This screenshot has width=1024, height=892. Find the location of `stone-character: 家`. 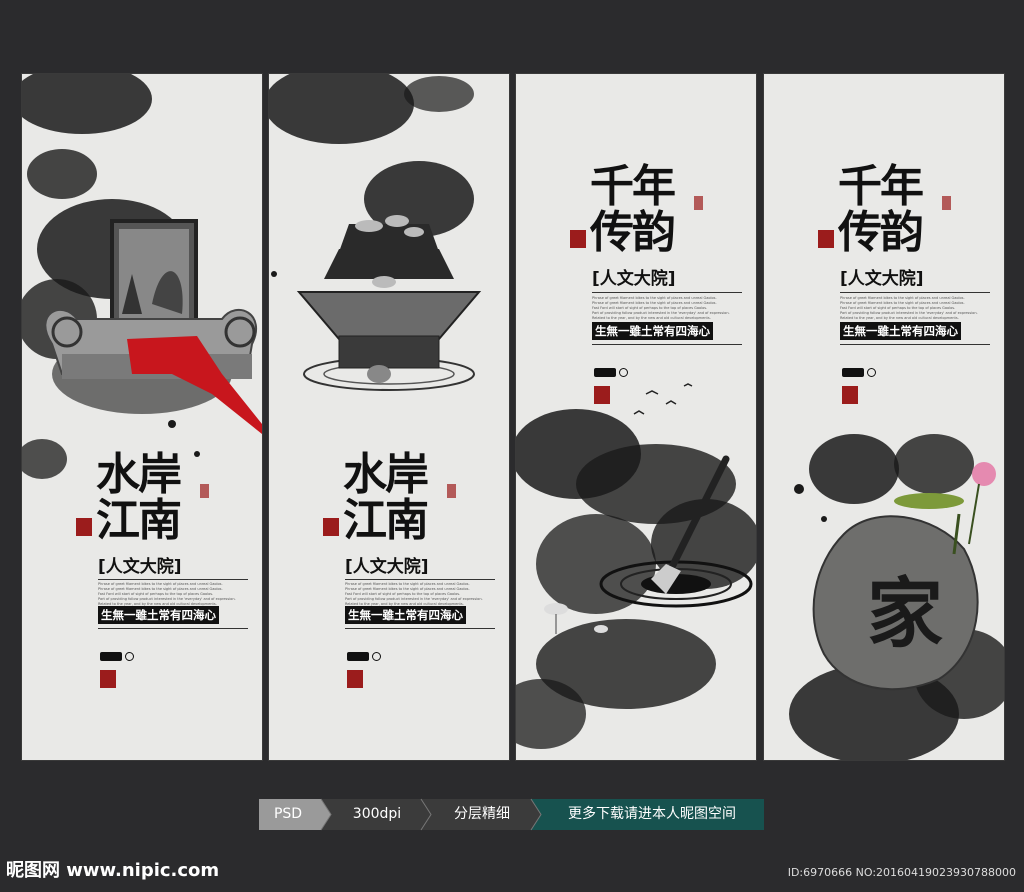

stone-character: 家 is located at coordinates (905, 613).